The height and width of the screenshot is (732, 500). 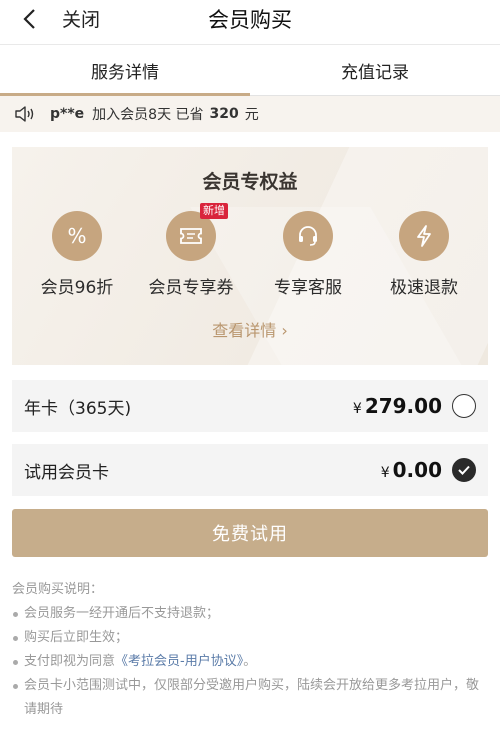 I want to click on plan-name: 年卡（365天), so click(x=78, y=408).